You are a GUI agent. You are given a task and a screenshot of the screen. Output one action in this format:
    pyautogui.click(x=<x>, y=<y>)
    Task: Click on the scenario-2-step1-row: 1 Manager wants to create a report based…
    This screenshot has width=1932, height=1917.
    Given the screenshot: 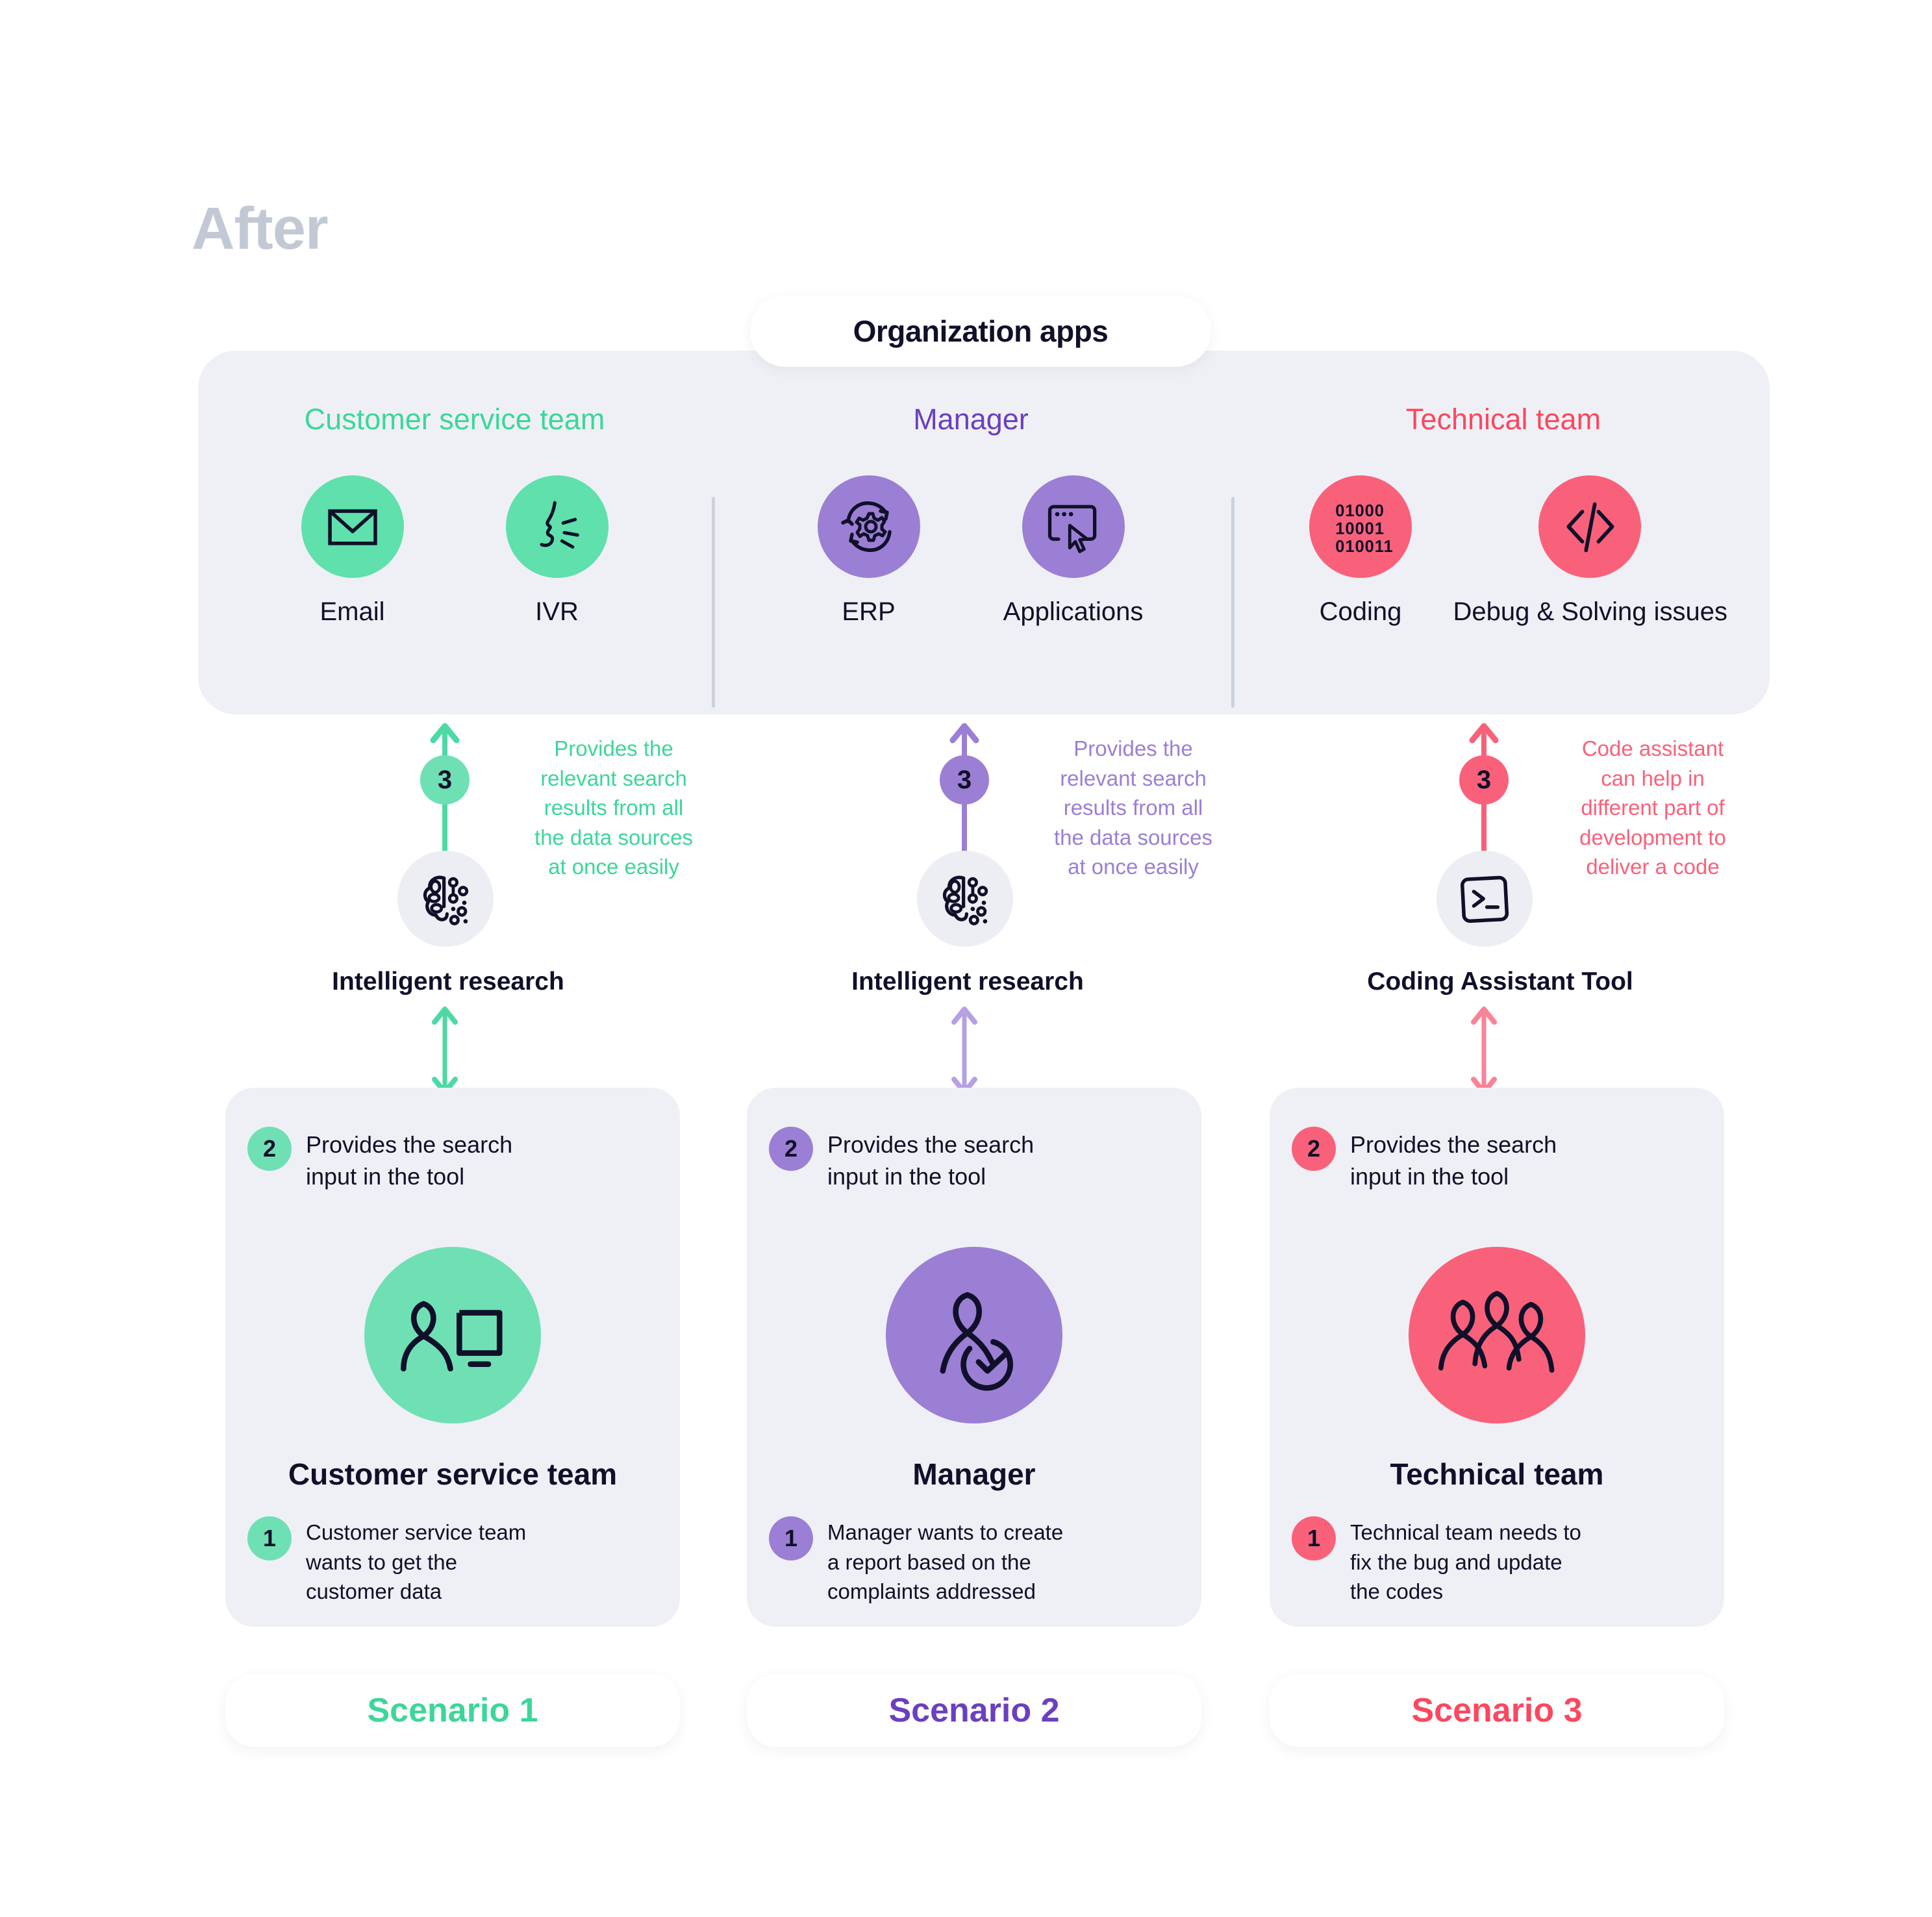 What is the action you would take?
    pyautogui.click(x=916, y=1561)
    